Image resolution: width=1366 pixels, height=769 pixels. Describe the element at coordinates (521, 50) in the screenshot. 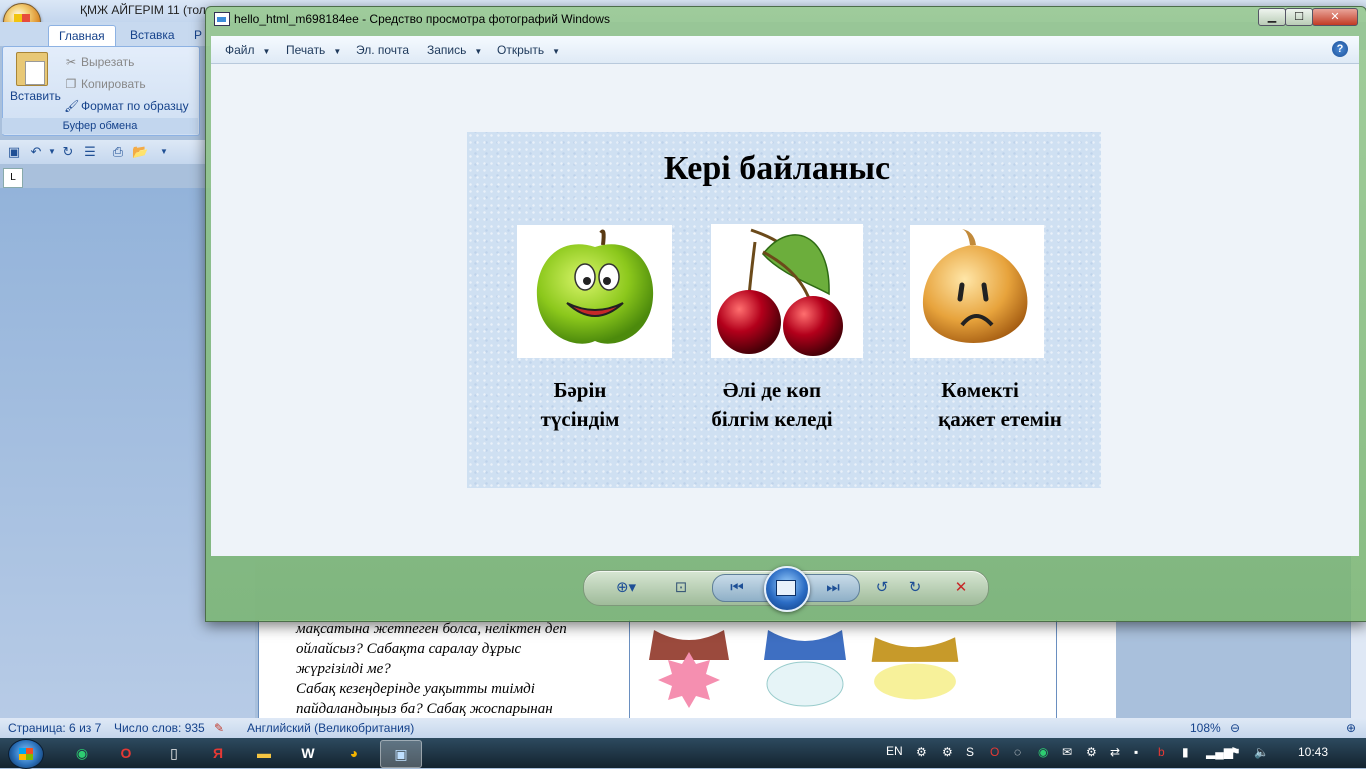

I see `menu-open-label: Открыть` at that location.